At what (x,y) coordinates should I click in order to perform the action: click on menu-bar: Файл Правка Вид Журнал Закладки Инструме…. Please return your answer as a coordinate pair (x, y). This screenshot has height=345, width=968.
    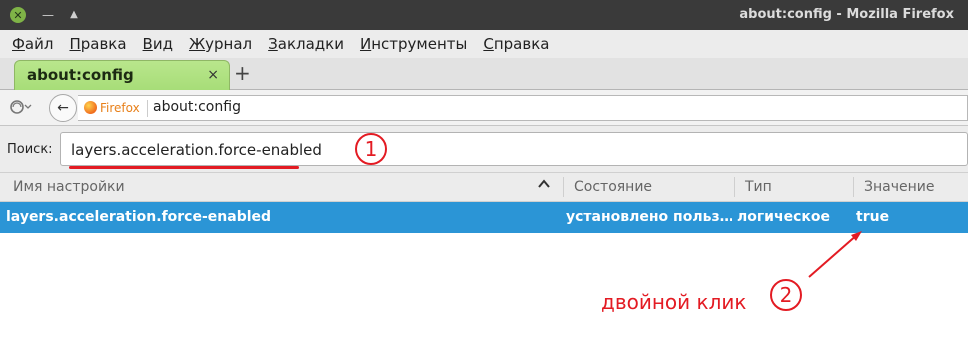
    Looking at the image, I should click on (484, 44).